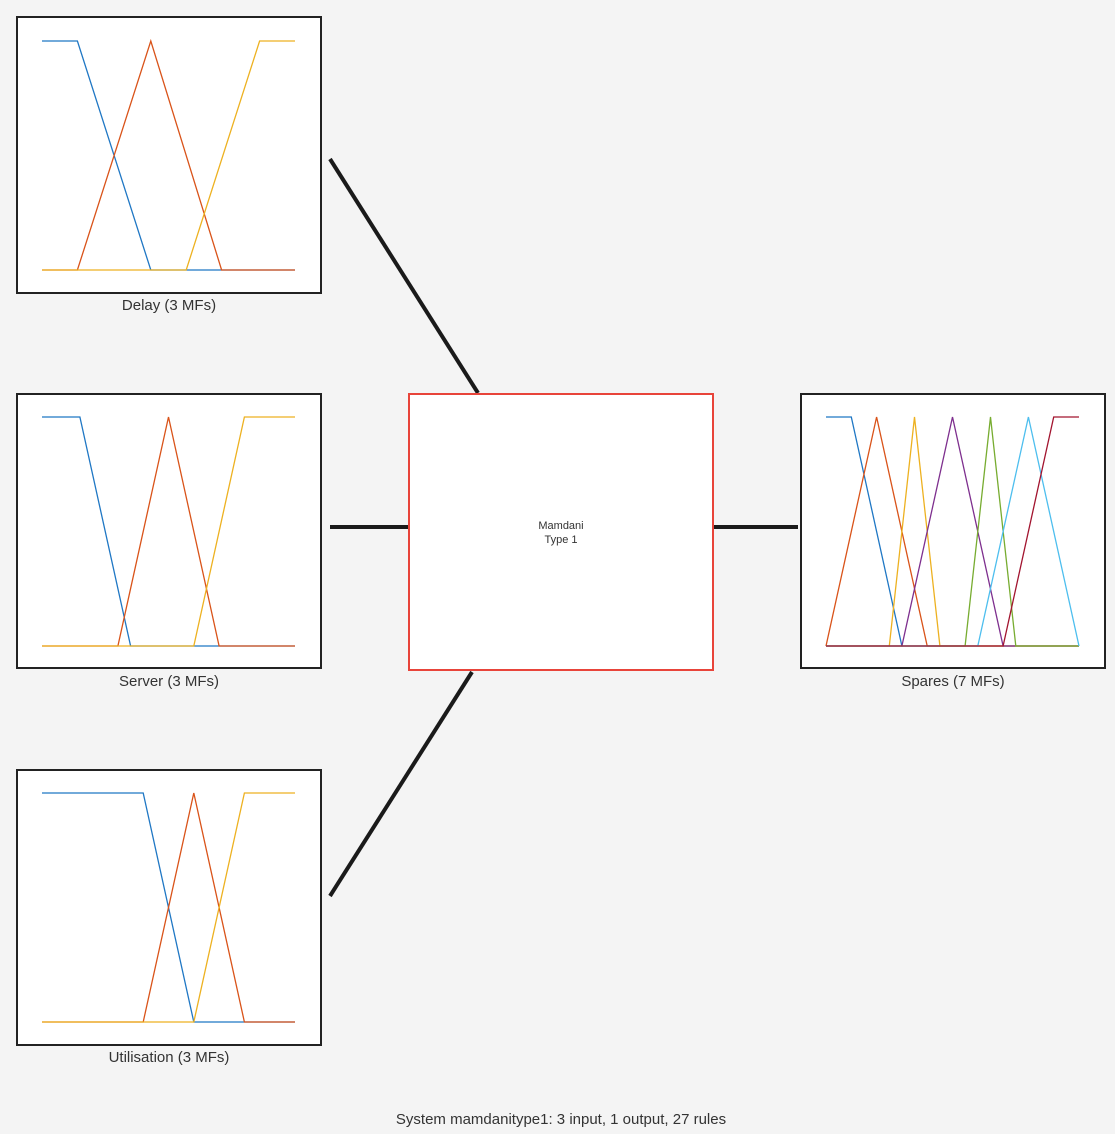 This screenshot has height=1134, width=1115. I want to click on output-label-spares: Spares (7 MFs), so click(952, 681).